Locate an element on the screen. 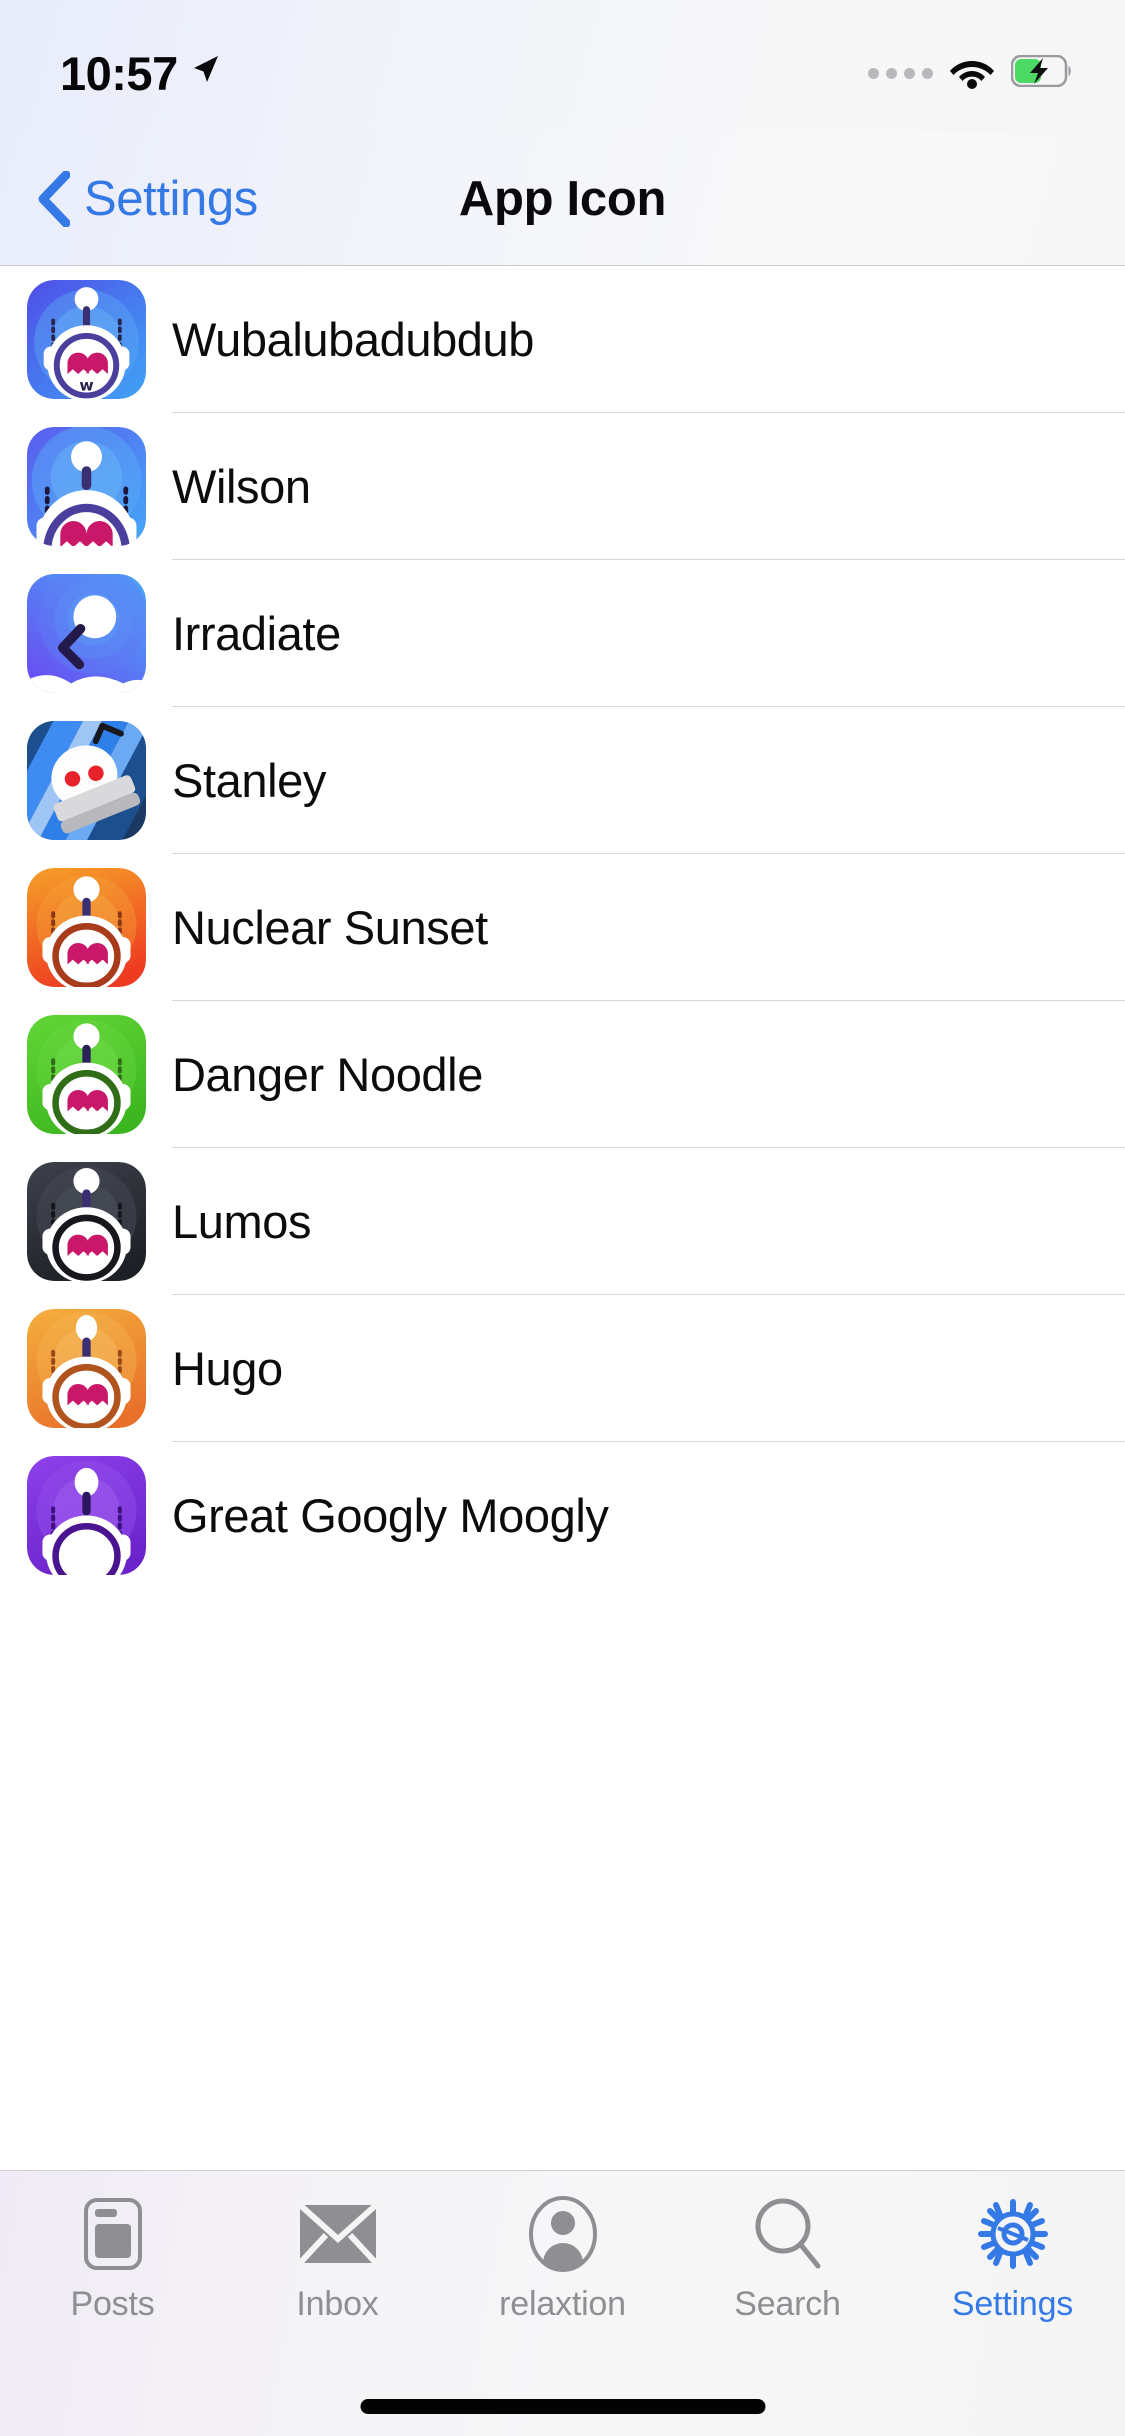 This screenshot has width=1125, height=2436. list-item-label: Nuclear Sunset is located at coordinates (330, 927).